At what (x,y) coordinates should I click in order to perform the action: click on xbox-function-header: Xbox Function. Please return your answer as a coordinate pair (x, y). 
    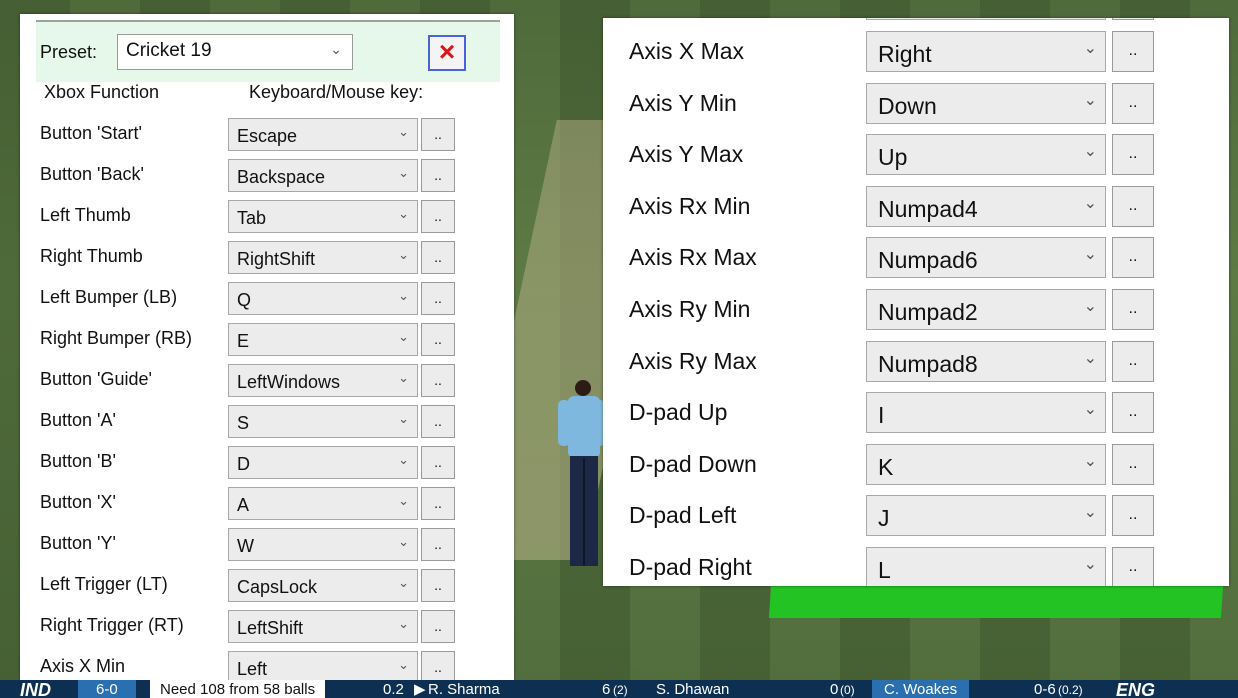
    Looking at the image, I should click on (102, 92).